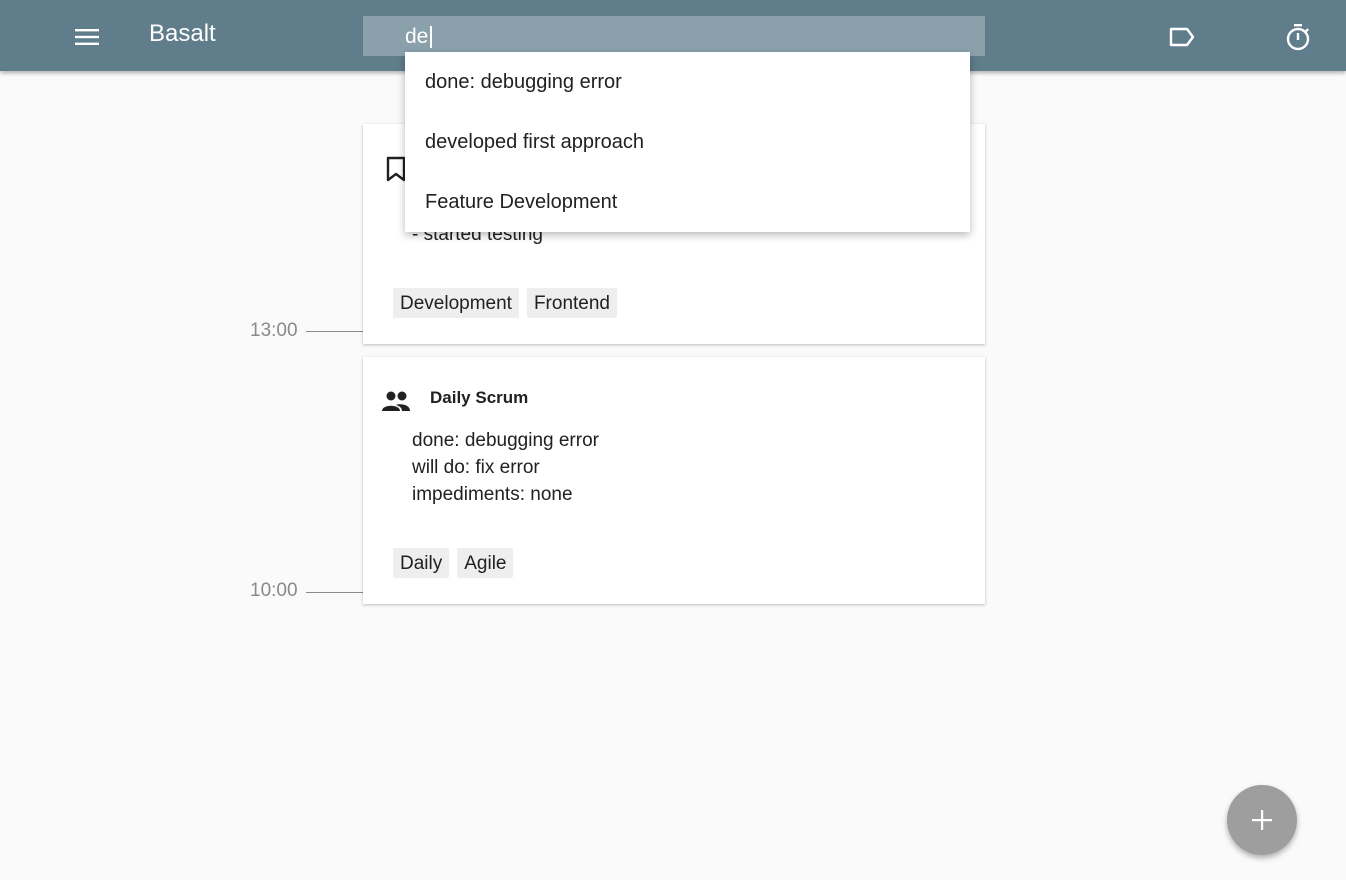  I want to click on menu-button, so click(87, 37).